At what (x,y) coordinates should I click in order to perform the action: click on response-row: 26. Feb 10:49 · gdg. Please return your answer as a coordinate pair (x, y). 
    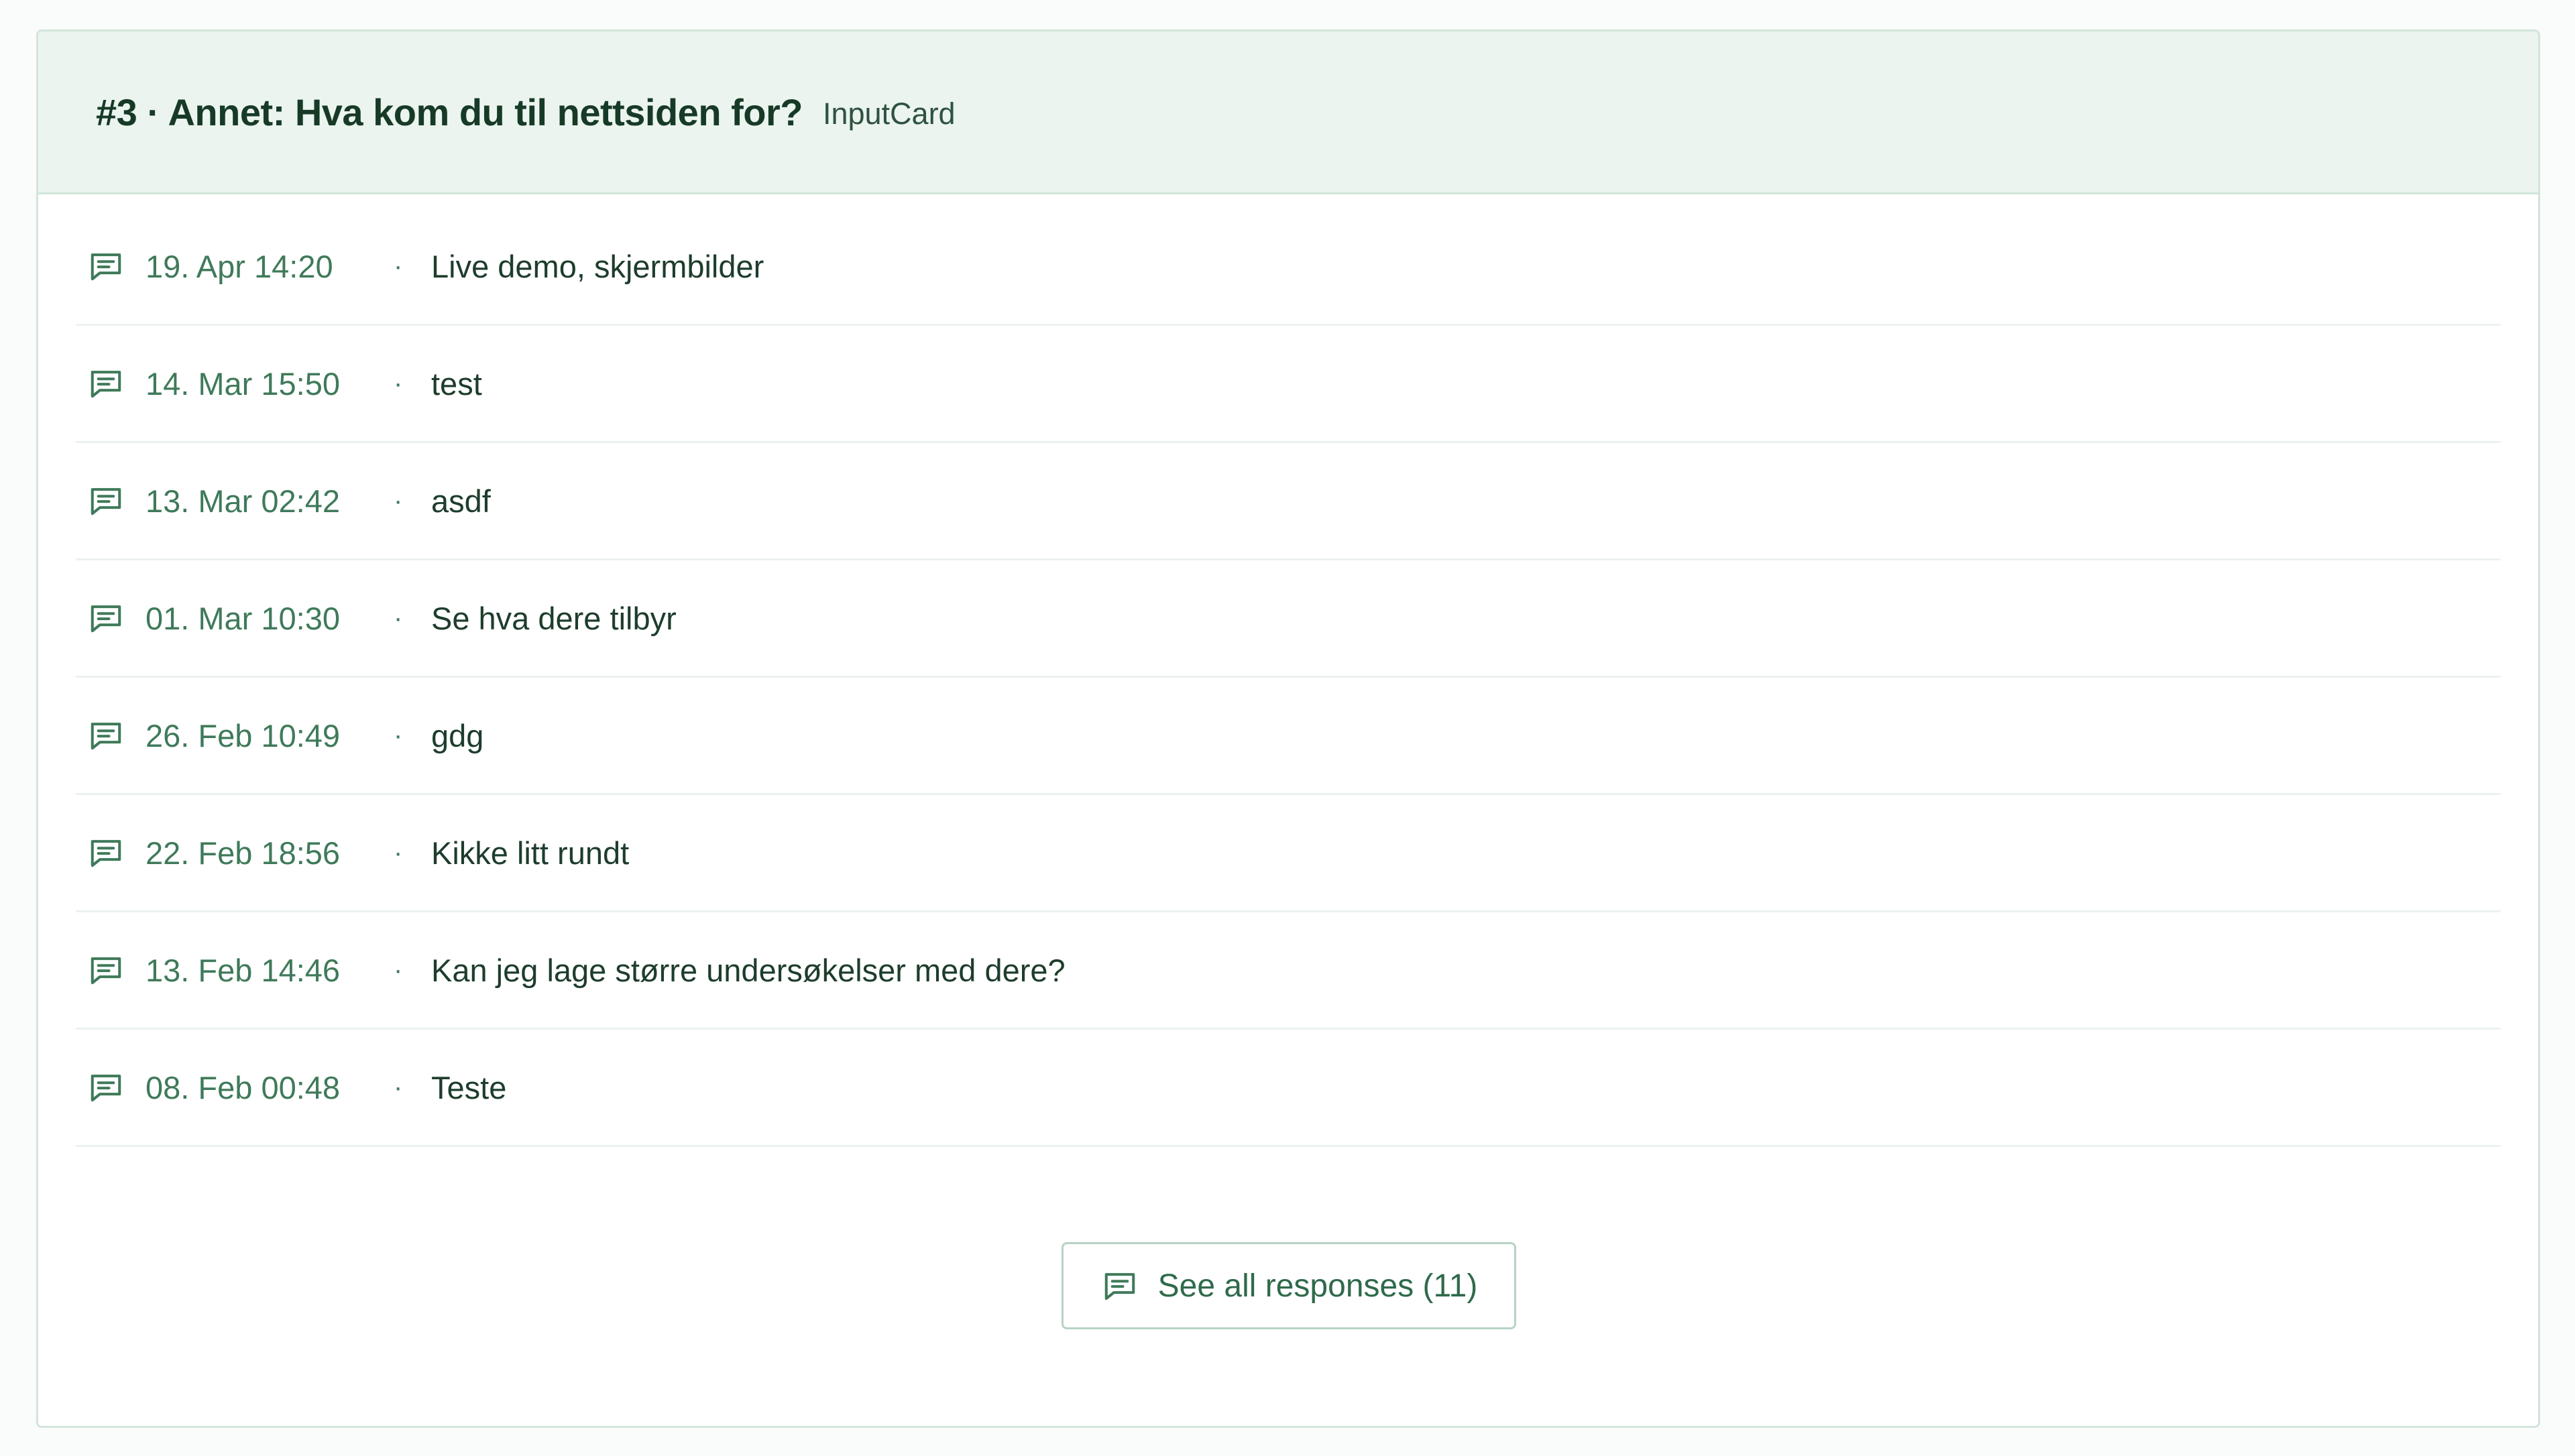
    Looking at the image, I should click on (1288, 736).